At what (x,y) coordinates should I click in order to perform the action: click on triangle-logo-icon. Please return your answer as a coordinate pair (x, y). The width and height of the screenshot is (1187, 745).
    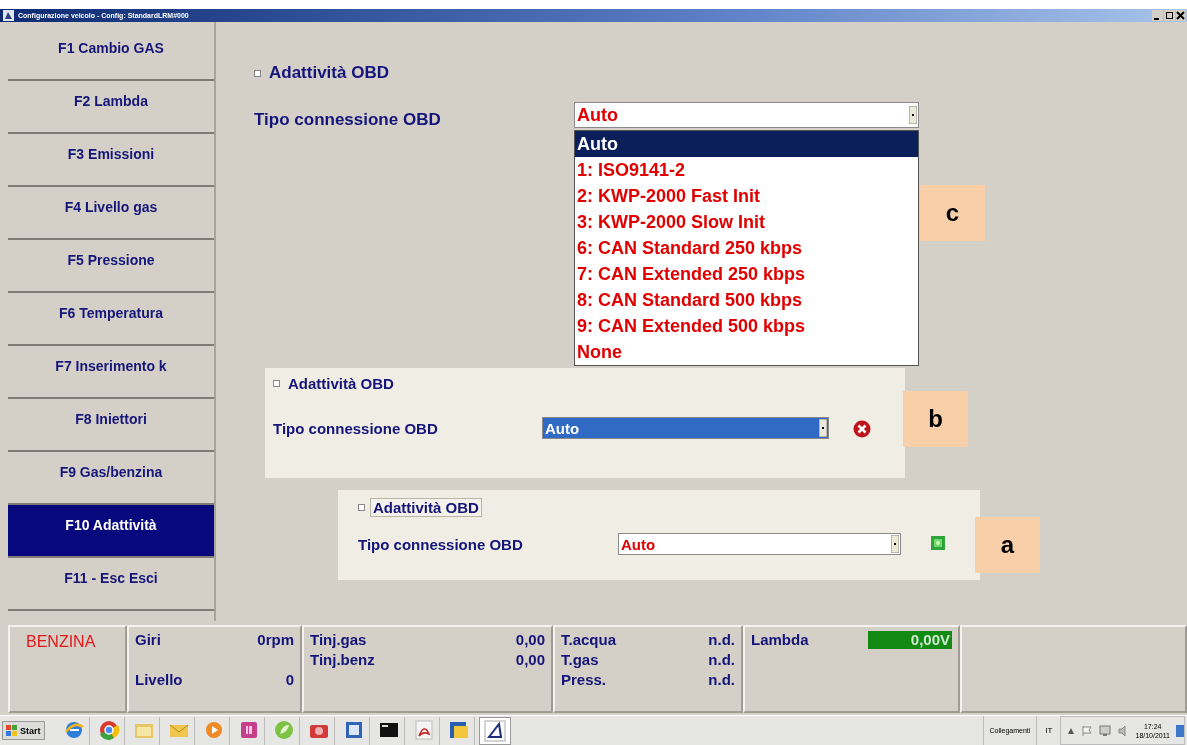
    Looking at the image, I should click on (494, 730).